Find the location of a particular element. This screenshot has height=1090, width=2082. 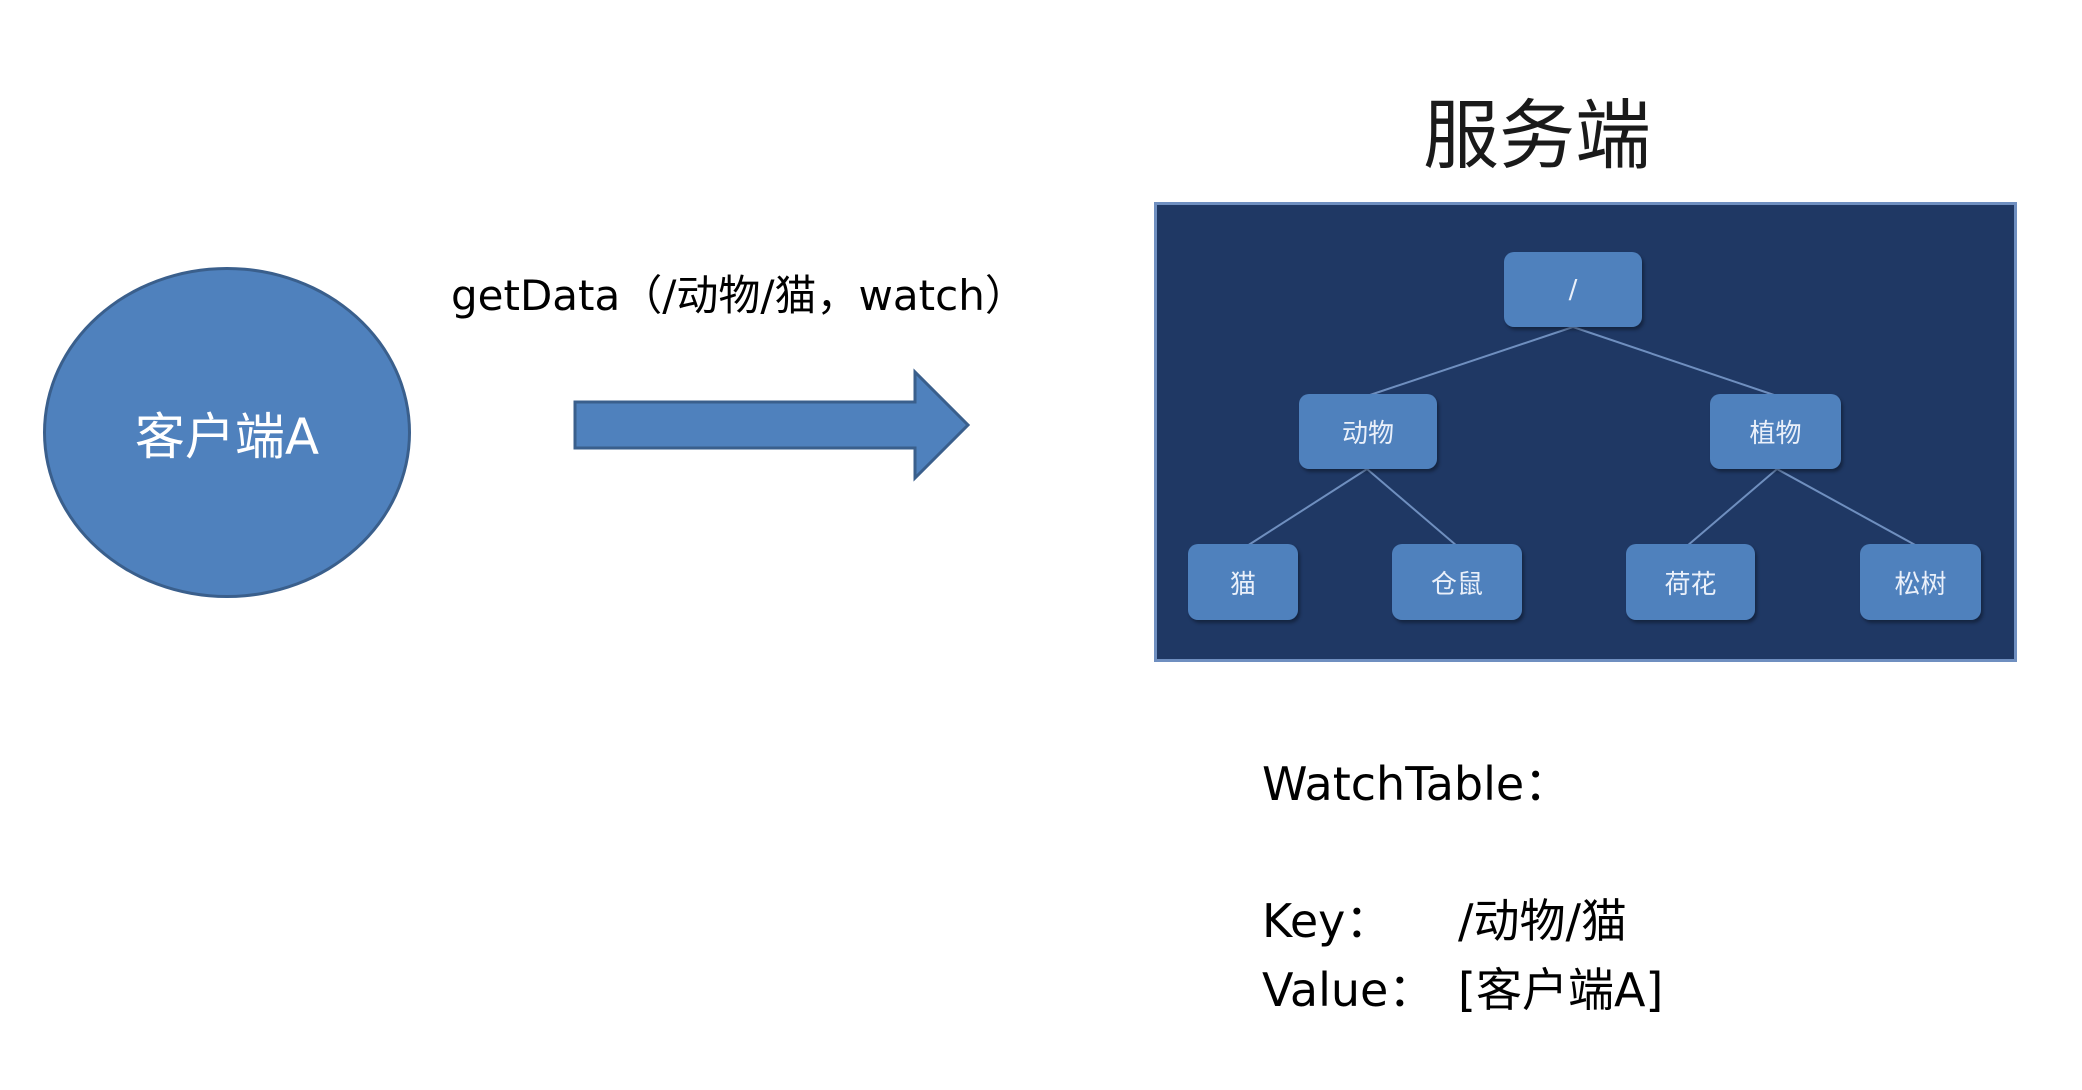

server-title: 服务端 is located at coordinates (1537, 135).